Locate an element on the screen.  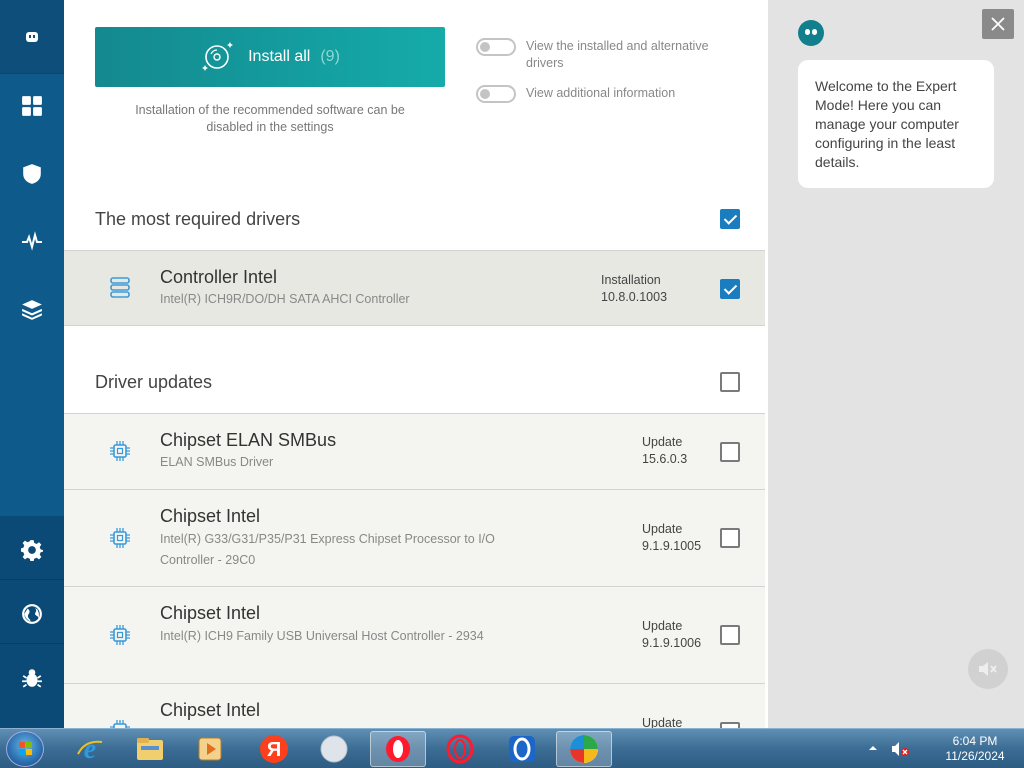
file-explorer-icon is located at coordinates (150, 749).